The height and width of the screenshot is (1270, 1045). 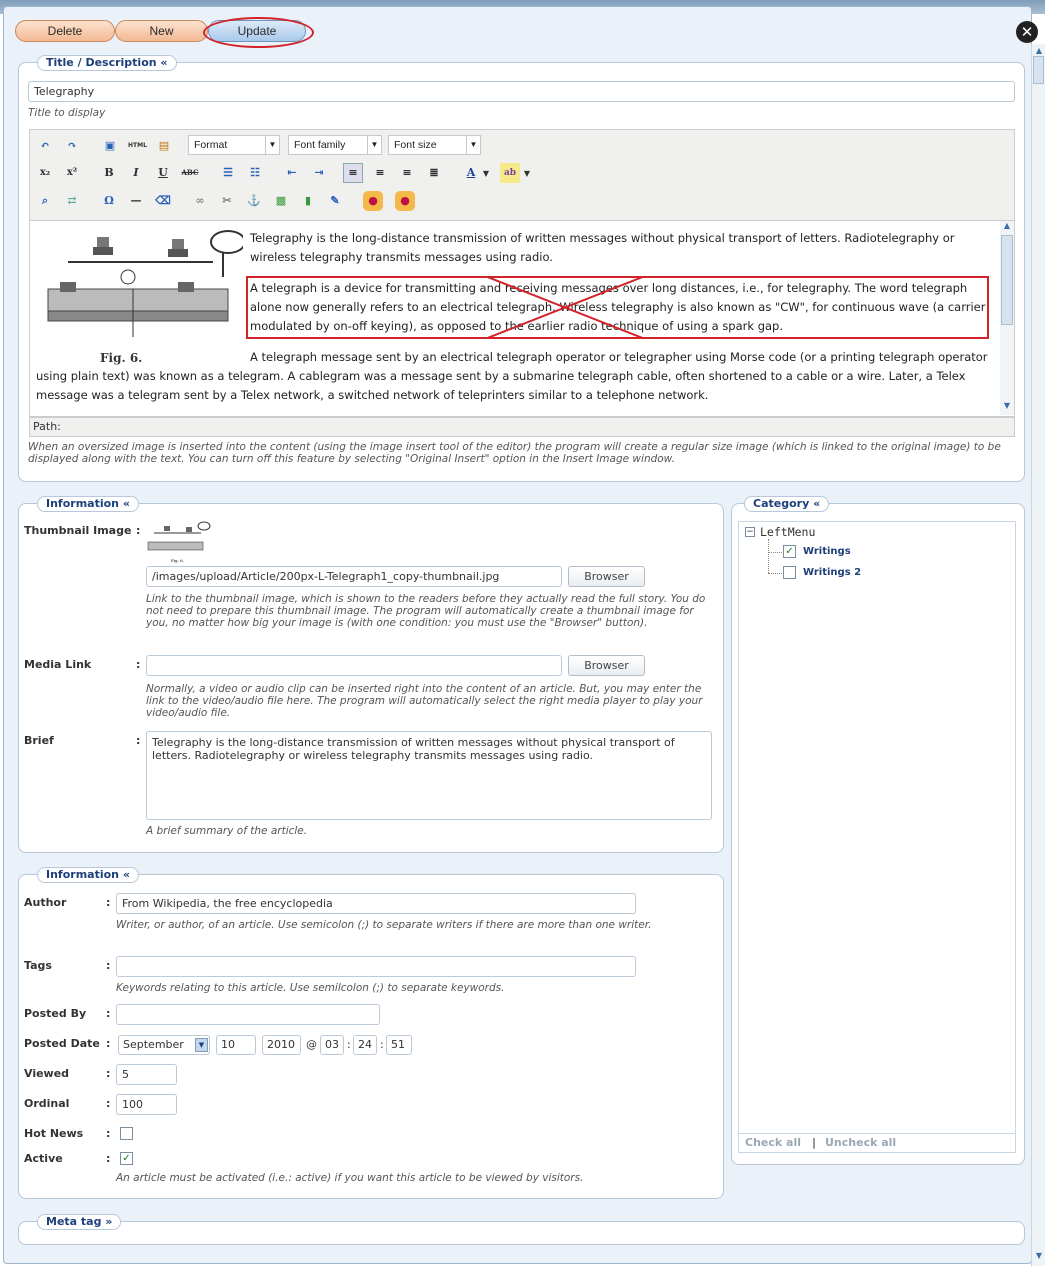 What do you see at coordinates (510, 173) in the screenshot?
I see `highlight-color-icon: ab` at bounding box center [510, 173].